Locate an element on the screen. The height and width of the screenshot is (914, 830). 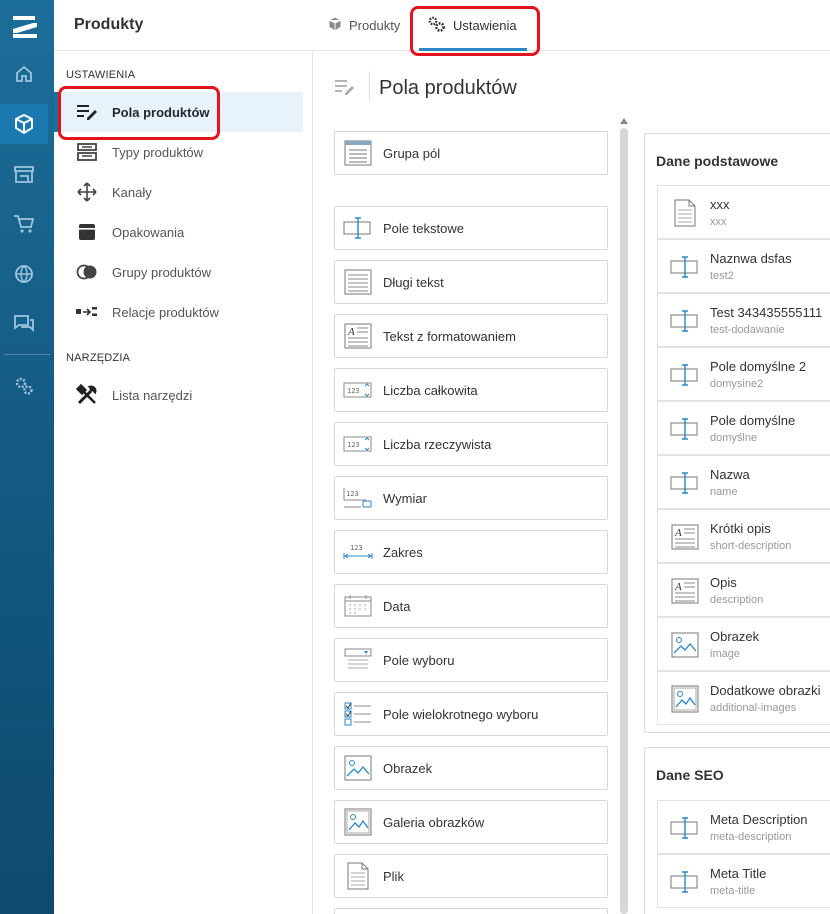
image-icon is located at coordinates (685, 645).